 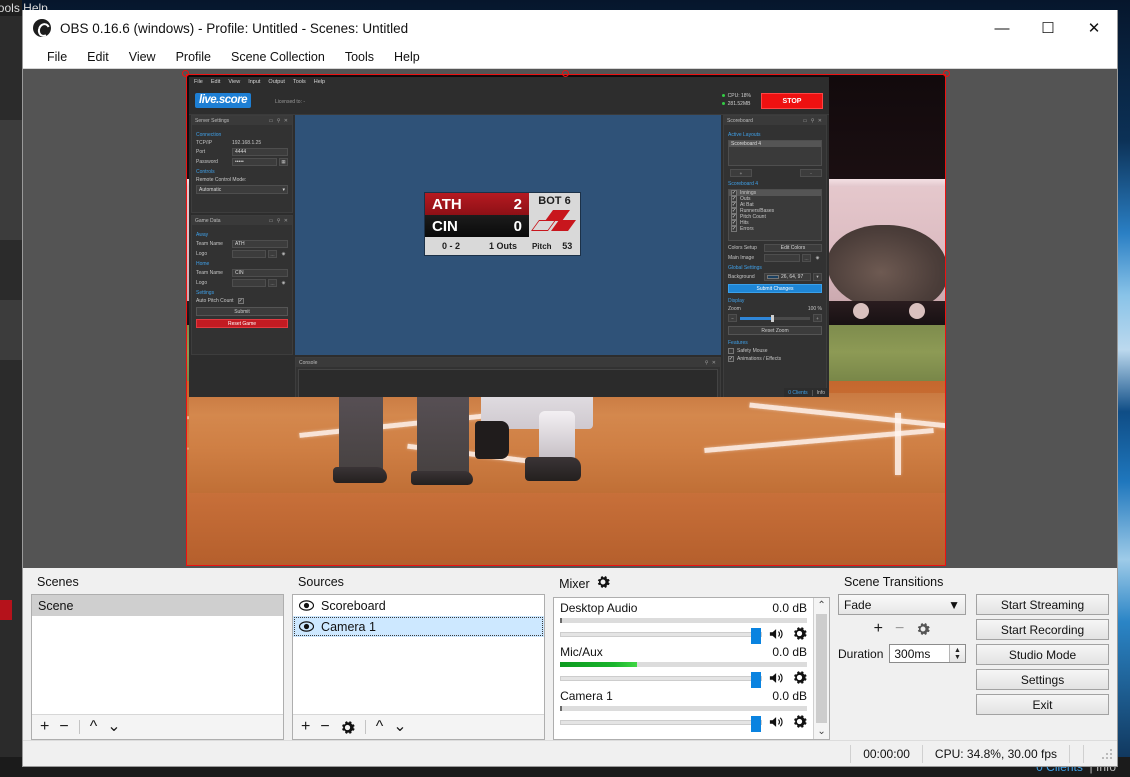 What do you see at coordinates (198, 82) in the screenshot?
I see `livescore-menu-file: File` at bounding box center [198, 82].